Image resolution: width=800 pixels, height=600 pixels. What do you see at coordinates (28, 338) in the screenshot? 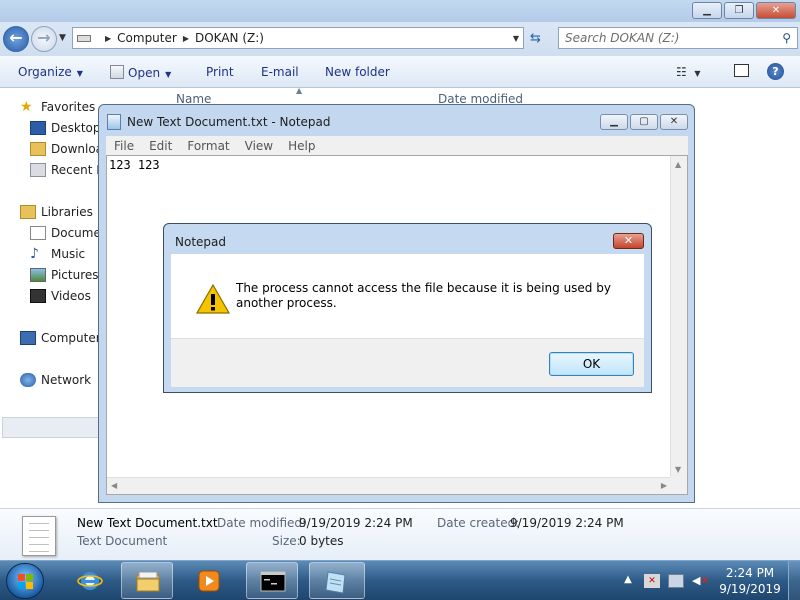
I see `computer-icon` at bounding box center [28, 338].